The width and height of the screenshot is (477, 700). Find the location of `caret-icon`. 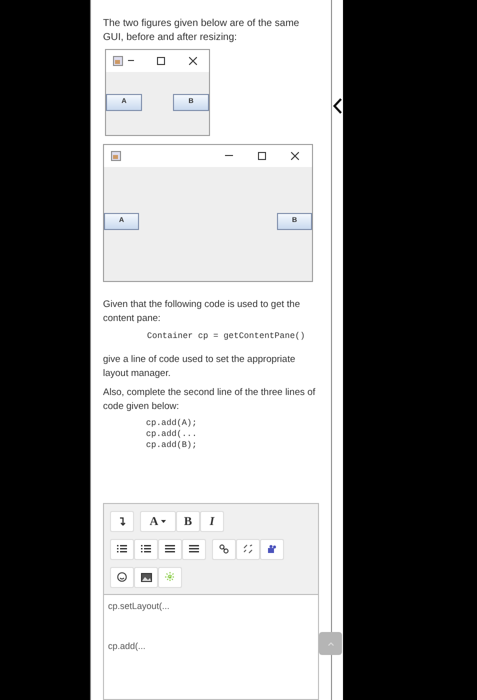

caret-icon is located at coordinates (163, 521).